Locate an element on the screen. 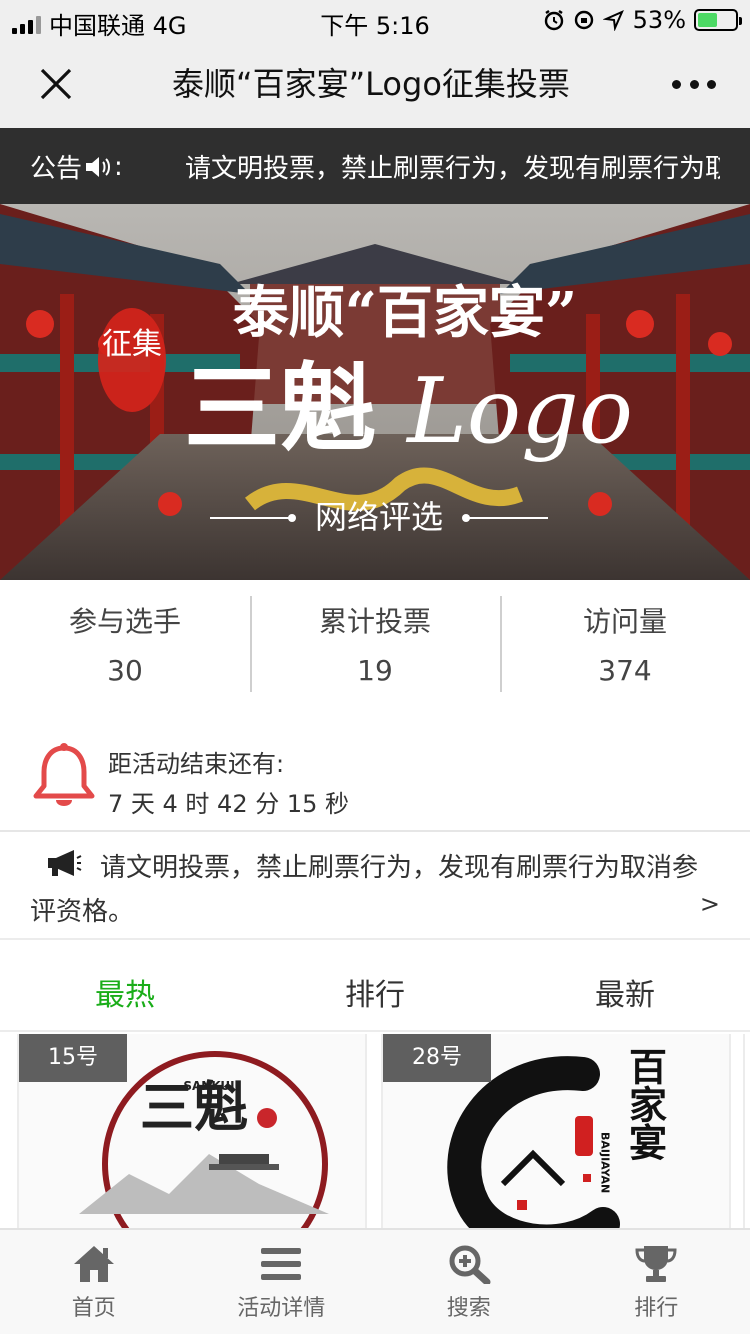  status-bar: 中国联通 4G 下午 5:16 53% is located at coordinates (375, 20).